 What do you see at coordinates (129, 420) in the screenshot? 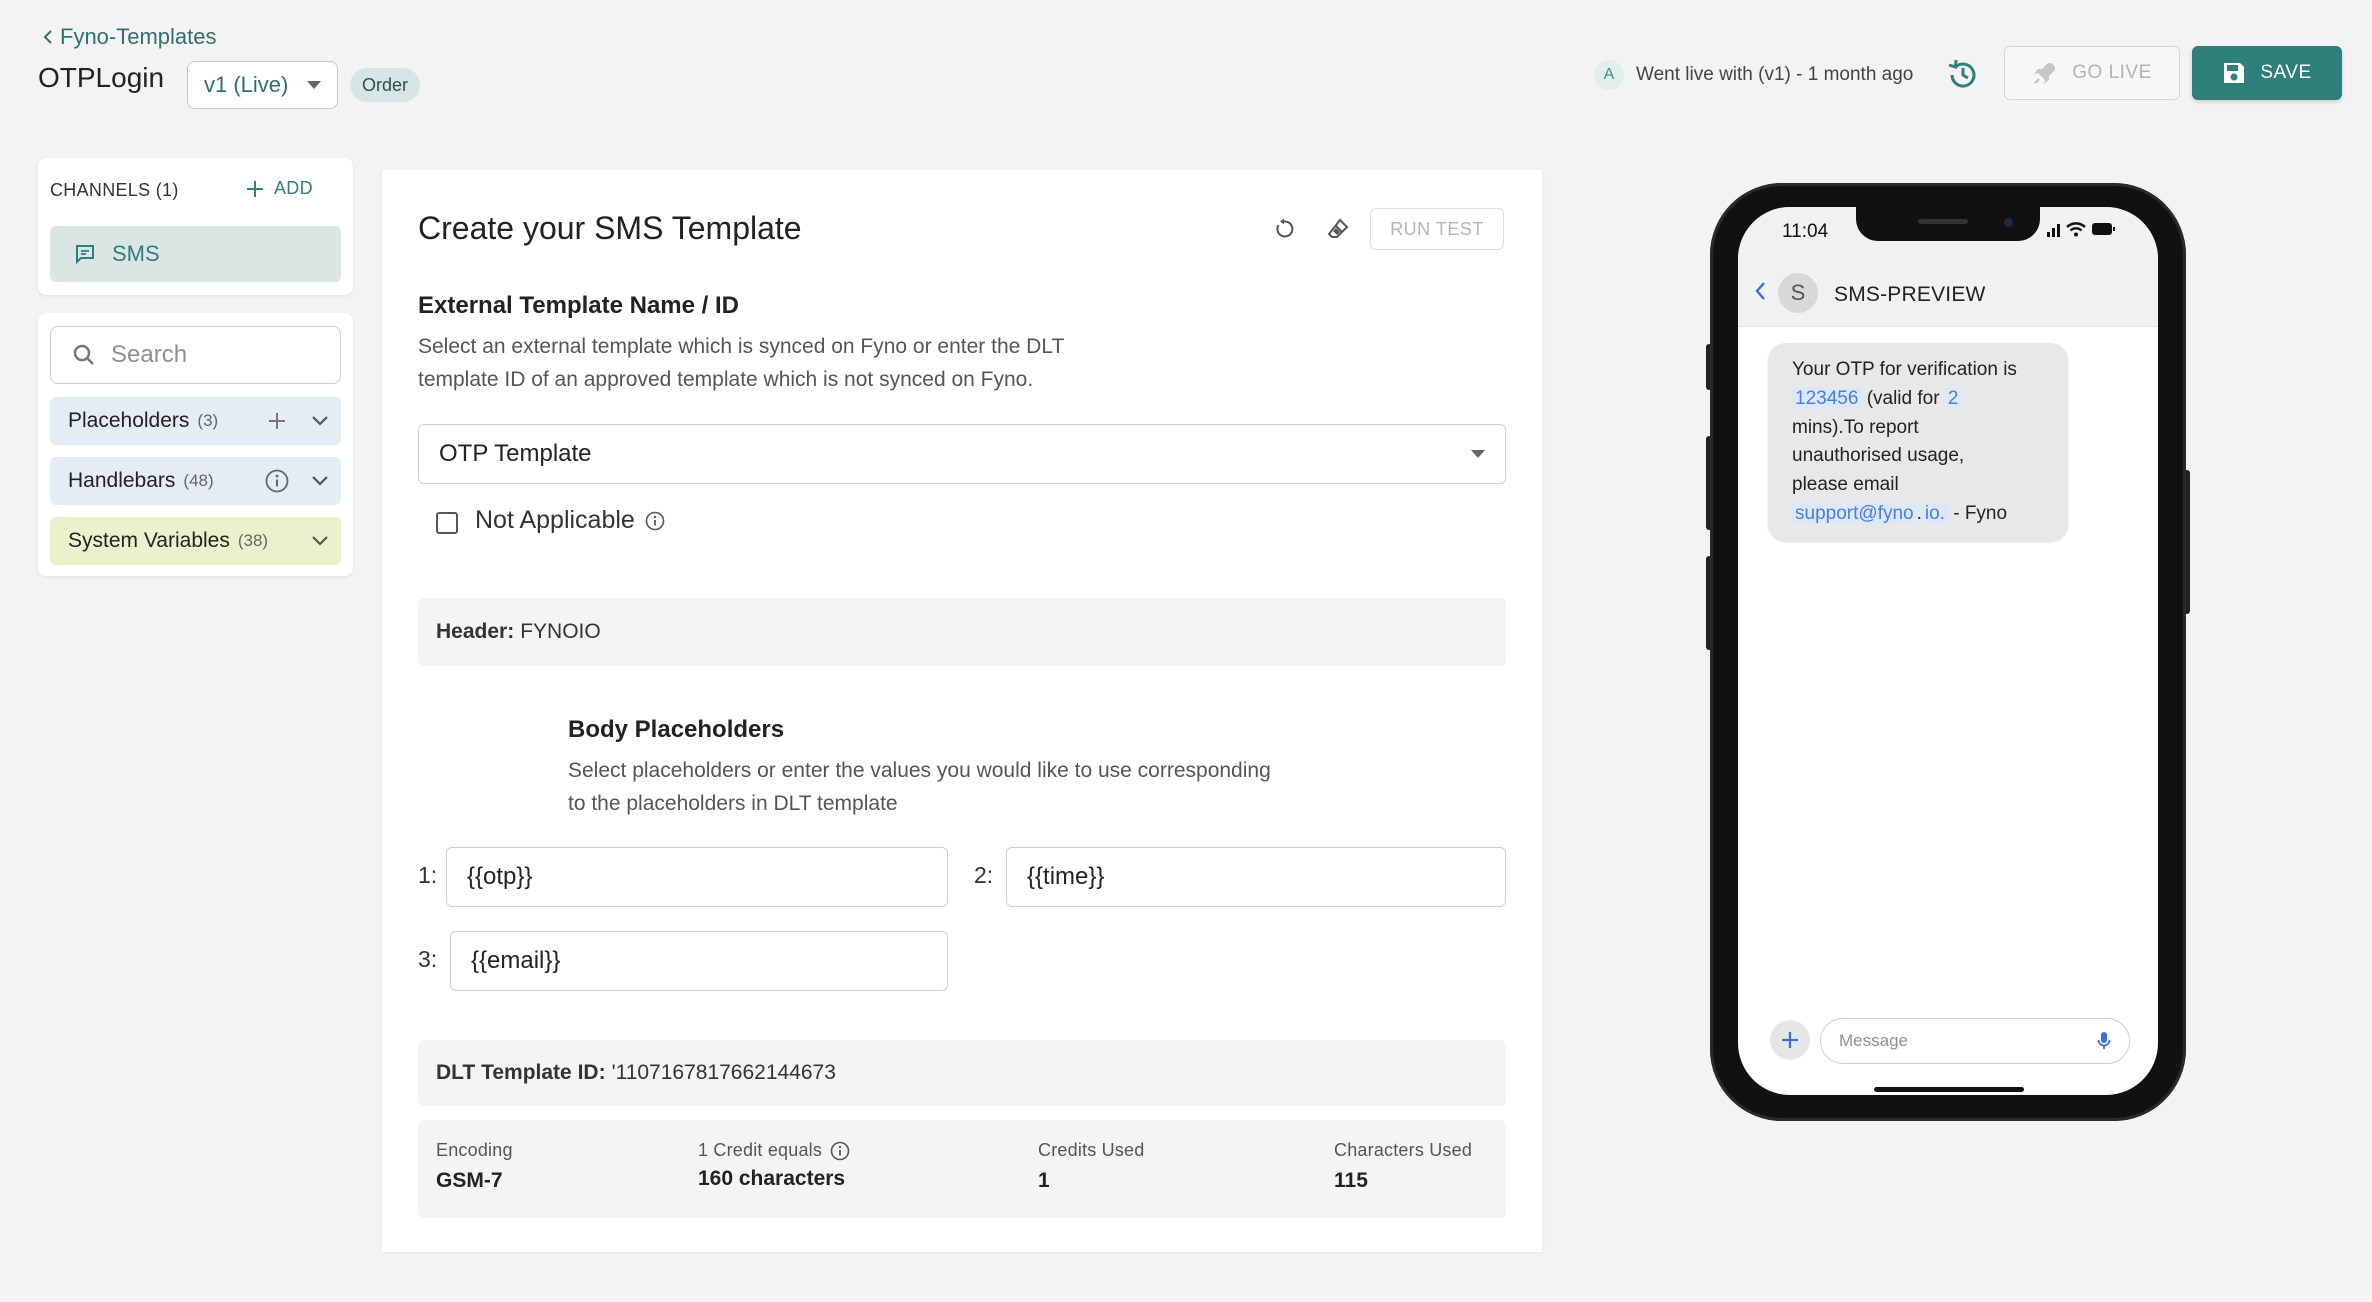
I see `group-label: Placeholders` at bounding box center [129, 420].